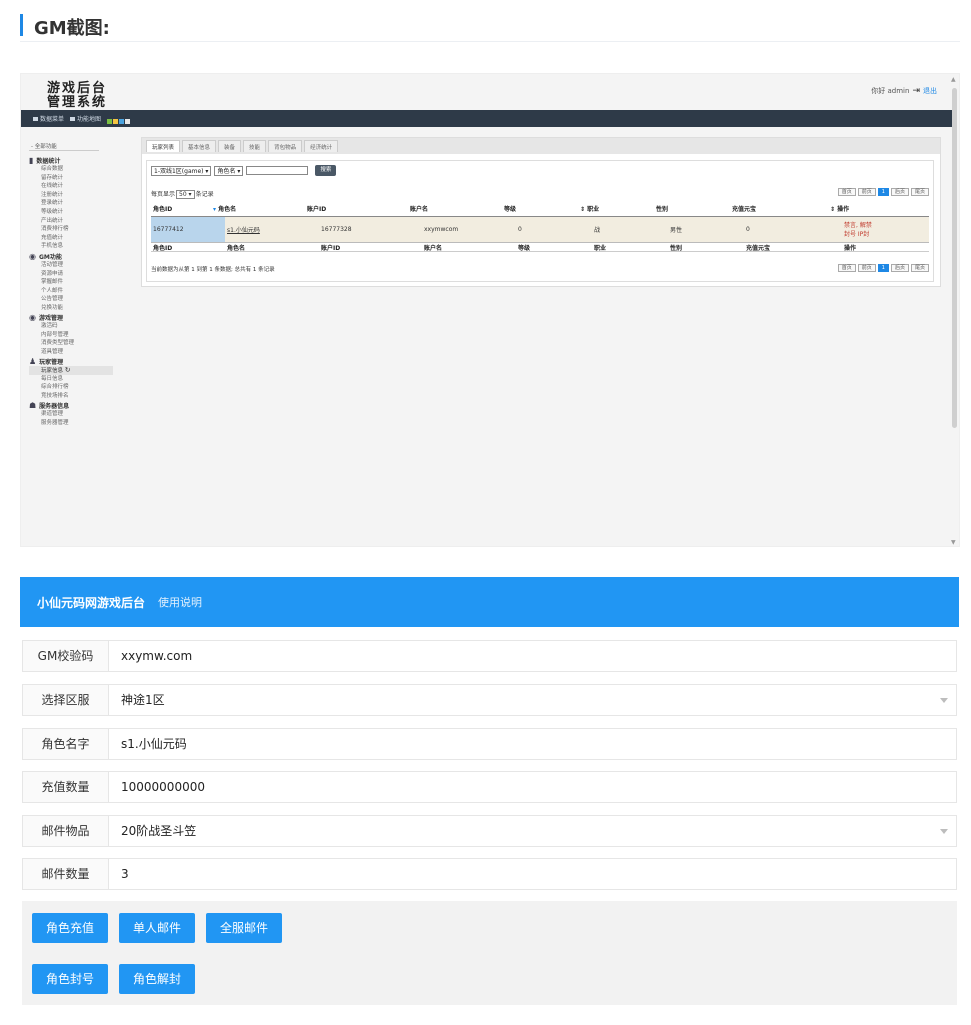 The image size is (971, 1025). What do you see at coordinates (122, 121) in the screenshot?
I see `theme-swatch-blue` at bounding box center [122, 121].